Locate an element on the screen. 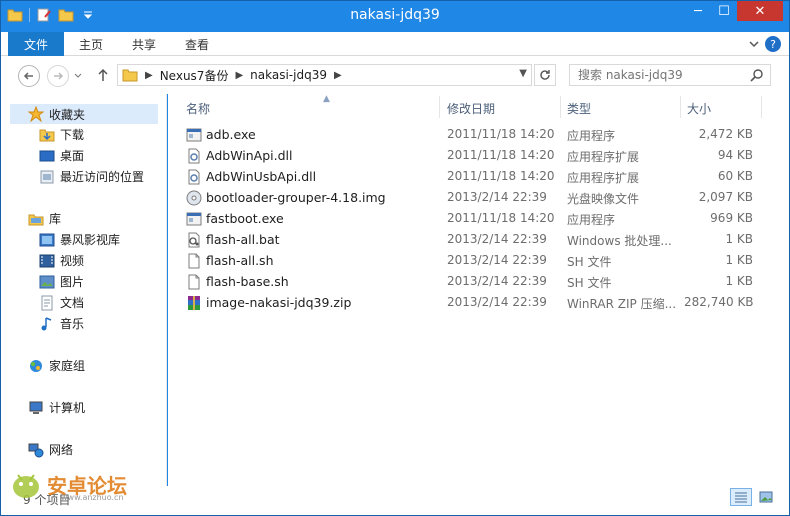  file-type: 应用程序扩展 is located at coordinates (603, 157).